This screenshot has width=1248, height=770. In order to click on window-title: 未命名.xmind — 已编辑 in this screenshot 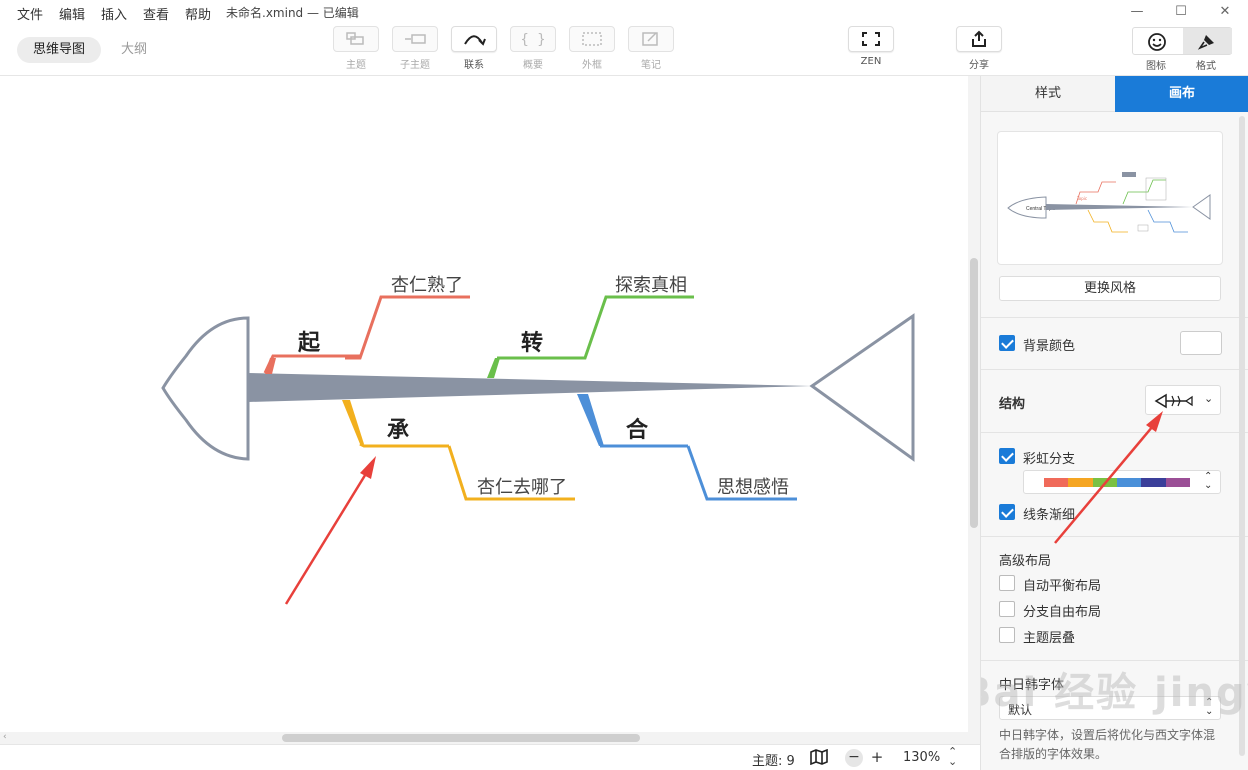, I will do `click(292, 13)`.